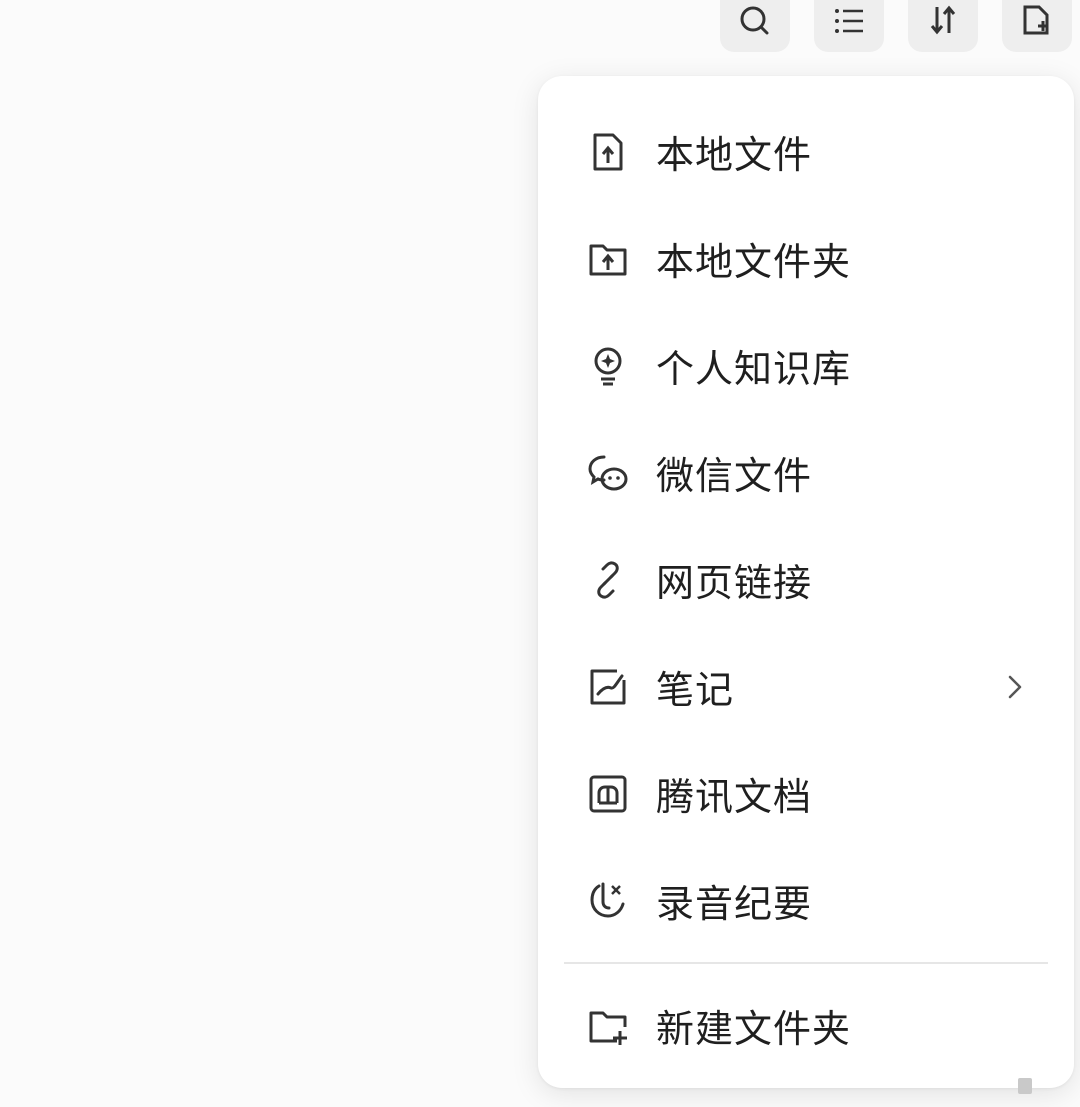 The image size is (1080, 1107). What do you see at coordinates (608, 259) in the screenshot?
I see `folder-upload-icon` at bounding box center [608, 259].